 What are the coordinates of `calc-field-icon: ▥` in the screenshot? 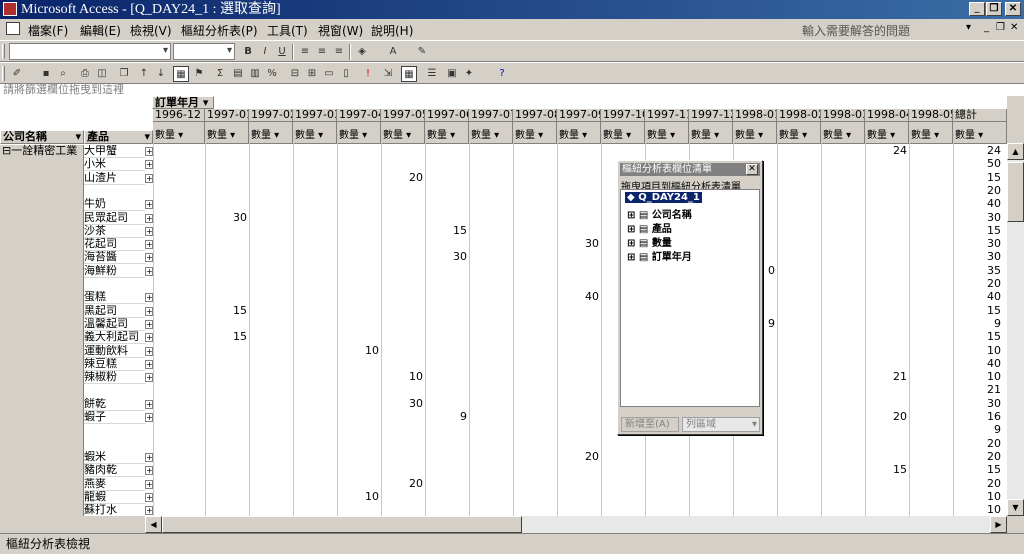 It's located at (255, 74).